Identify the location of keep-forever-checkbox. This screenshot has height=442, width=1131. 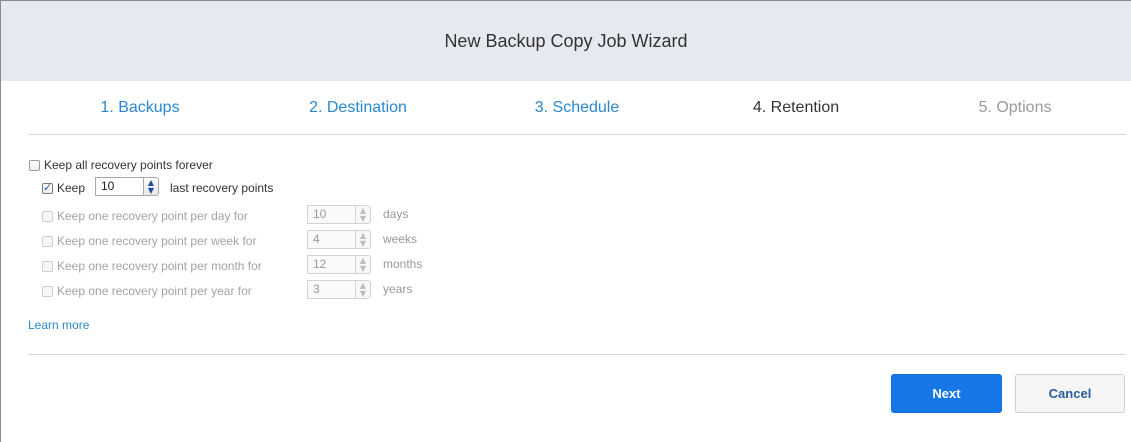
(34, 165).